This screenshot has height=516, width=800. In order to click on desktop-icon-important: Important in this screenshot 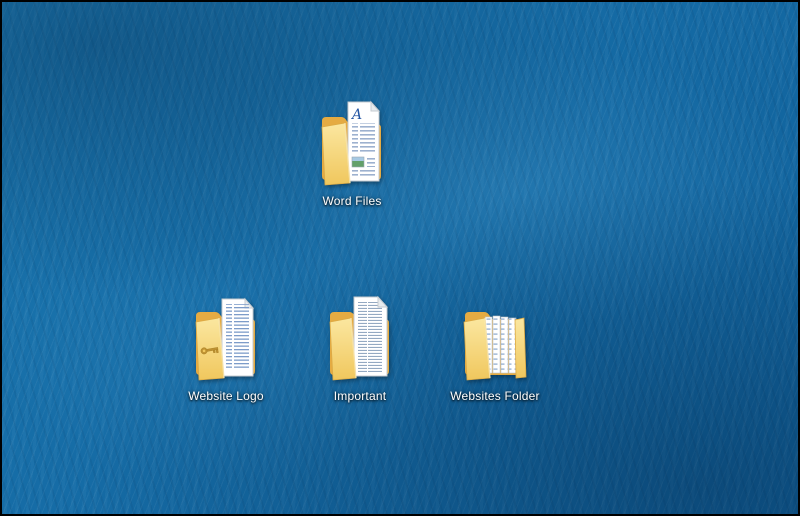, I will do `click(360, 347)`.